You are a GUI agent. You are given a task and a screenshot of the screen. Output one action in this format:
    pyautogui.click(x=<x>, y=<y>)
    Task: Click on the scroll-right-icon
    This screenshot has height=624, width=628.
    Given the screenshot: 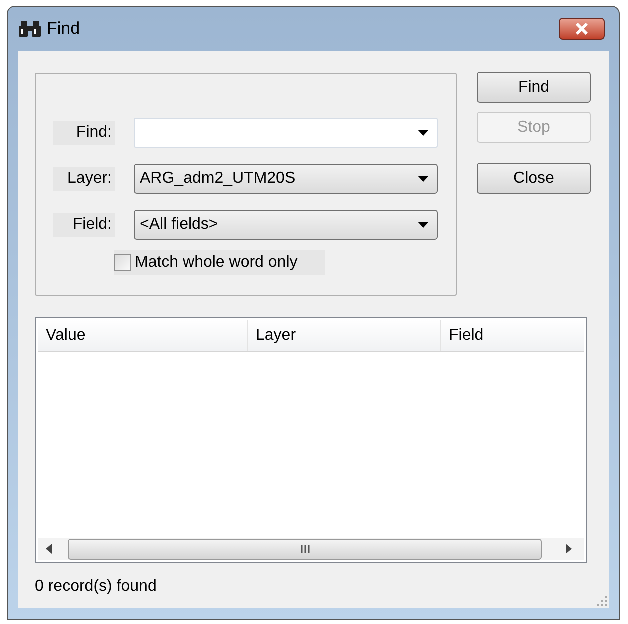 What is the action you would take?
    pyautogui.click(x=569, y=549)
    